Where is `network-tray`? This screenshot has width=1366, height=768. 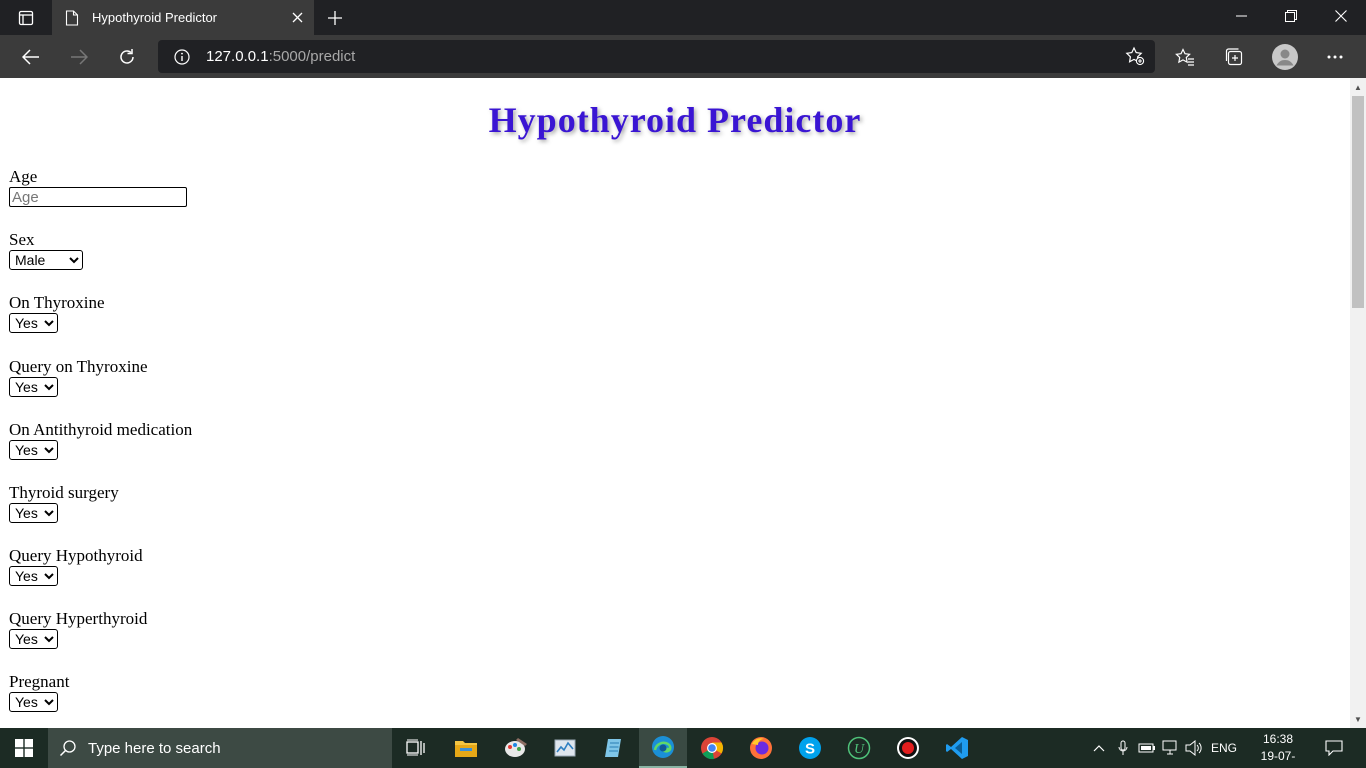
network-tray is located at coordinates (1171, 748).